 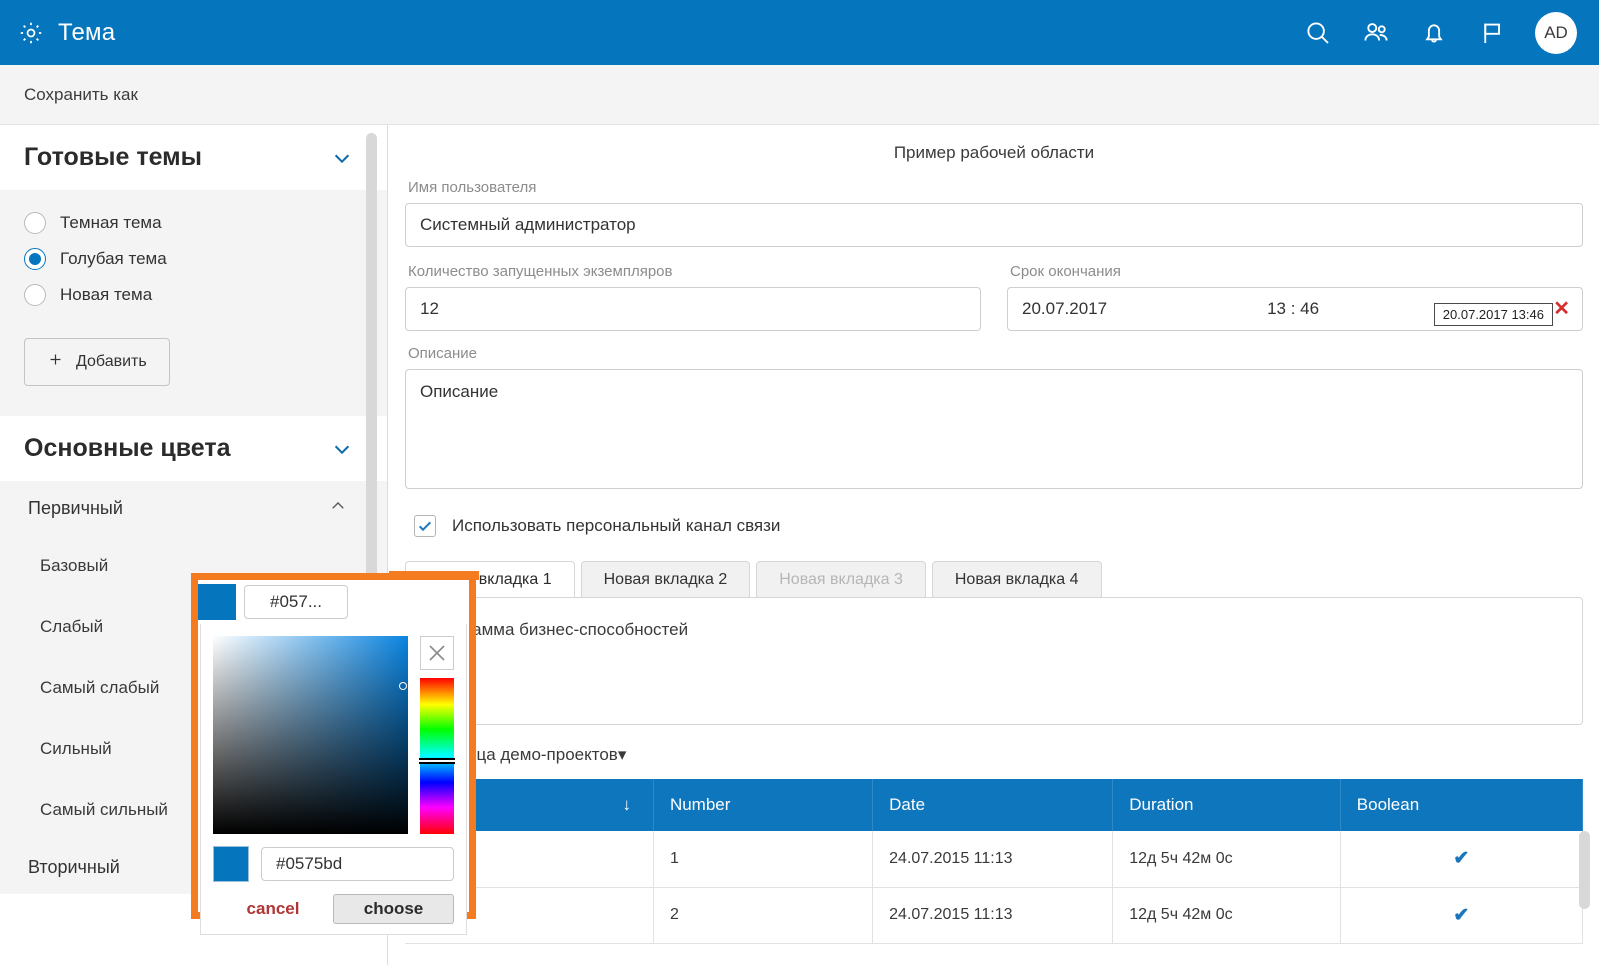 What do you see at coordinates (193, 223) in the screenshot?
I see `theme-option-dark: Темная тема` at bounding box center [193, 223].